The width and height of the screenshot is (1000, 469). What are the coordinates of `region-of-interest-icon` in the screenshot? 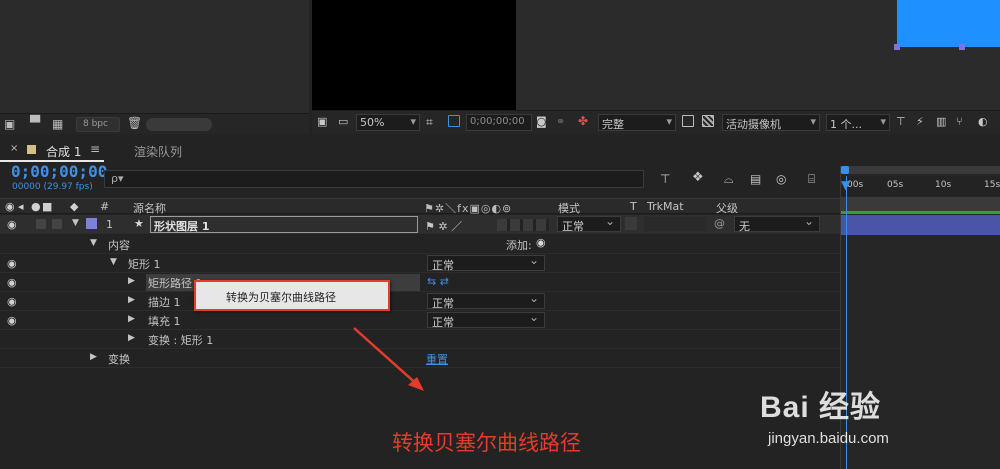 It's located at (688, 121).